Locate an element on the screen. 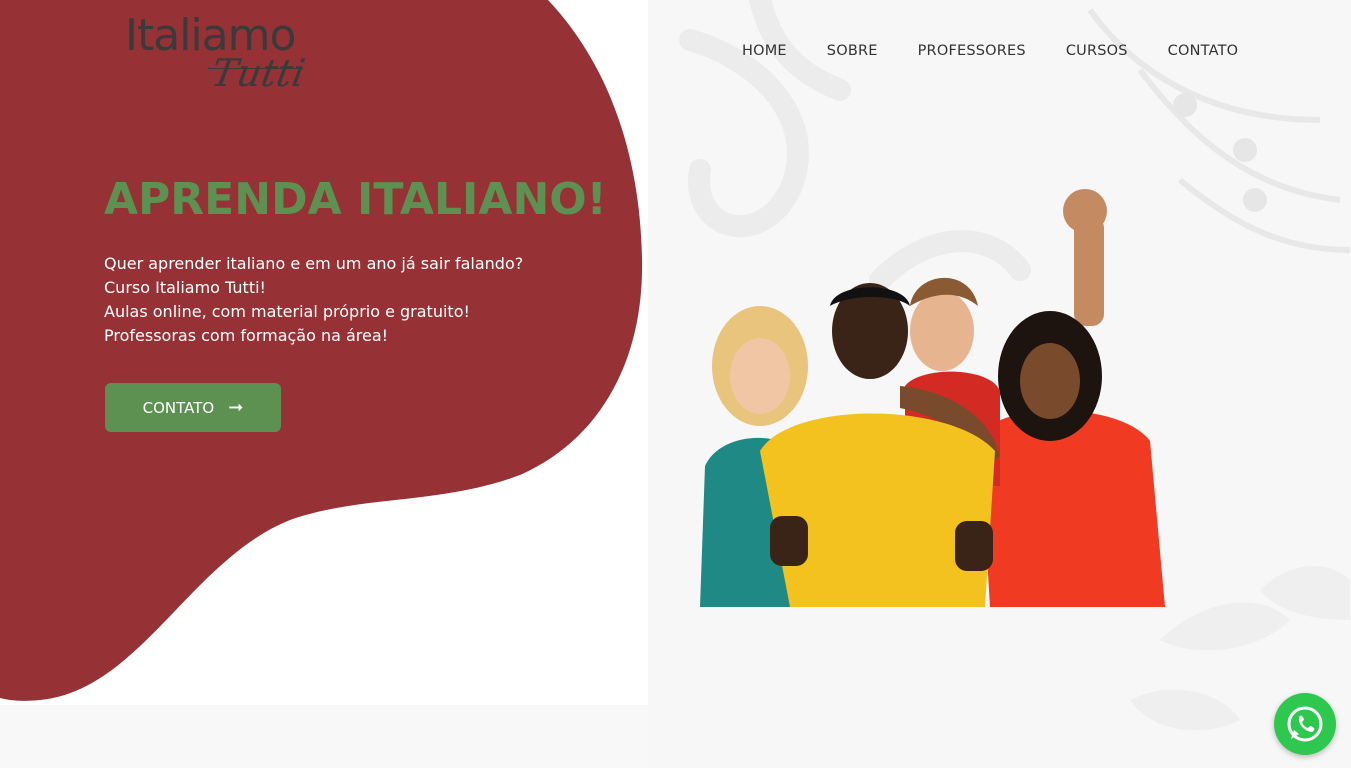  nav-item-contato: CONTATO is located at coordinates (1203, 51).